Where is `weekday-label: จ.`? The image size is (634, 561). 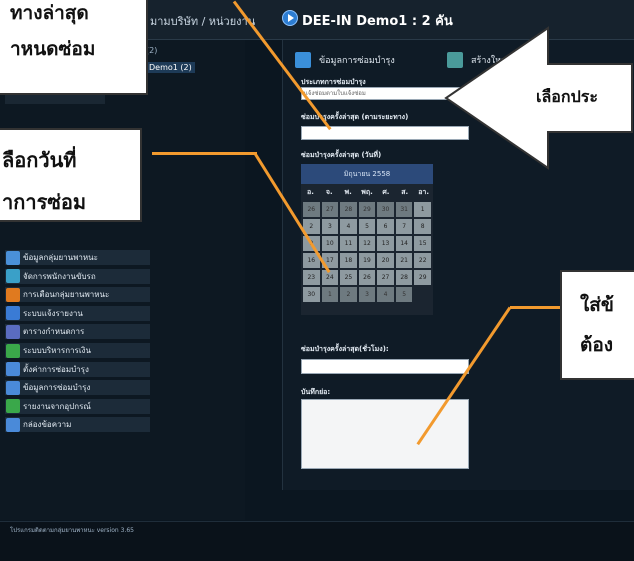 weekday-label: จ. is located at coordinates (329, 192).